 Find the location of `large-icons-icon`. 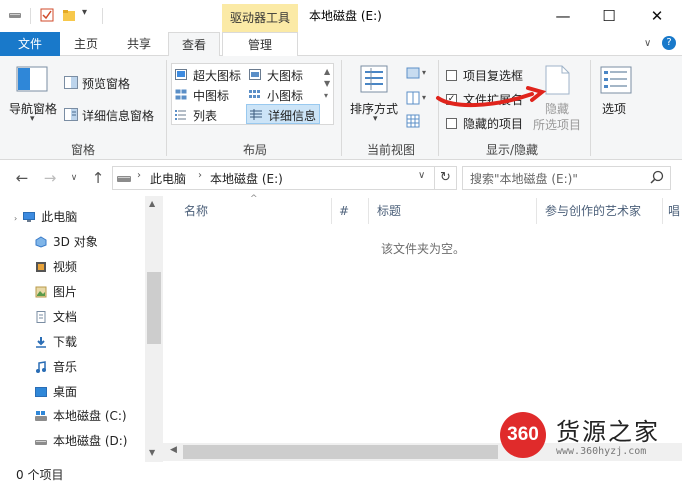

large-icons-icon is located at coordinates (255, 76).